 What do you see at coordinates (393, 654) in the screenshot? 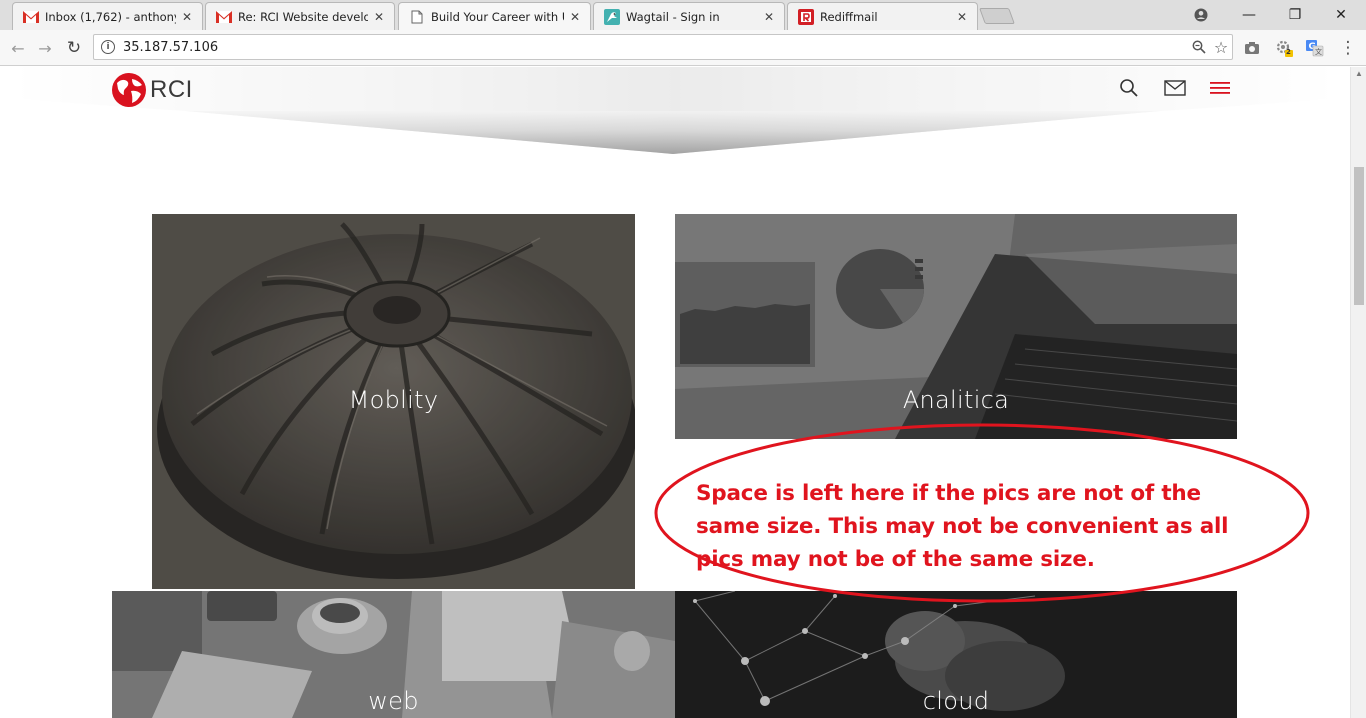
I see `tile-web: web` at bounding box center [393, 654].